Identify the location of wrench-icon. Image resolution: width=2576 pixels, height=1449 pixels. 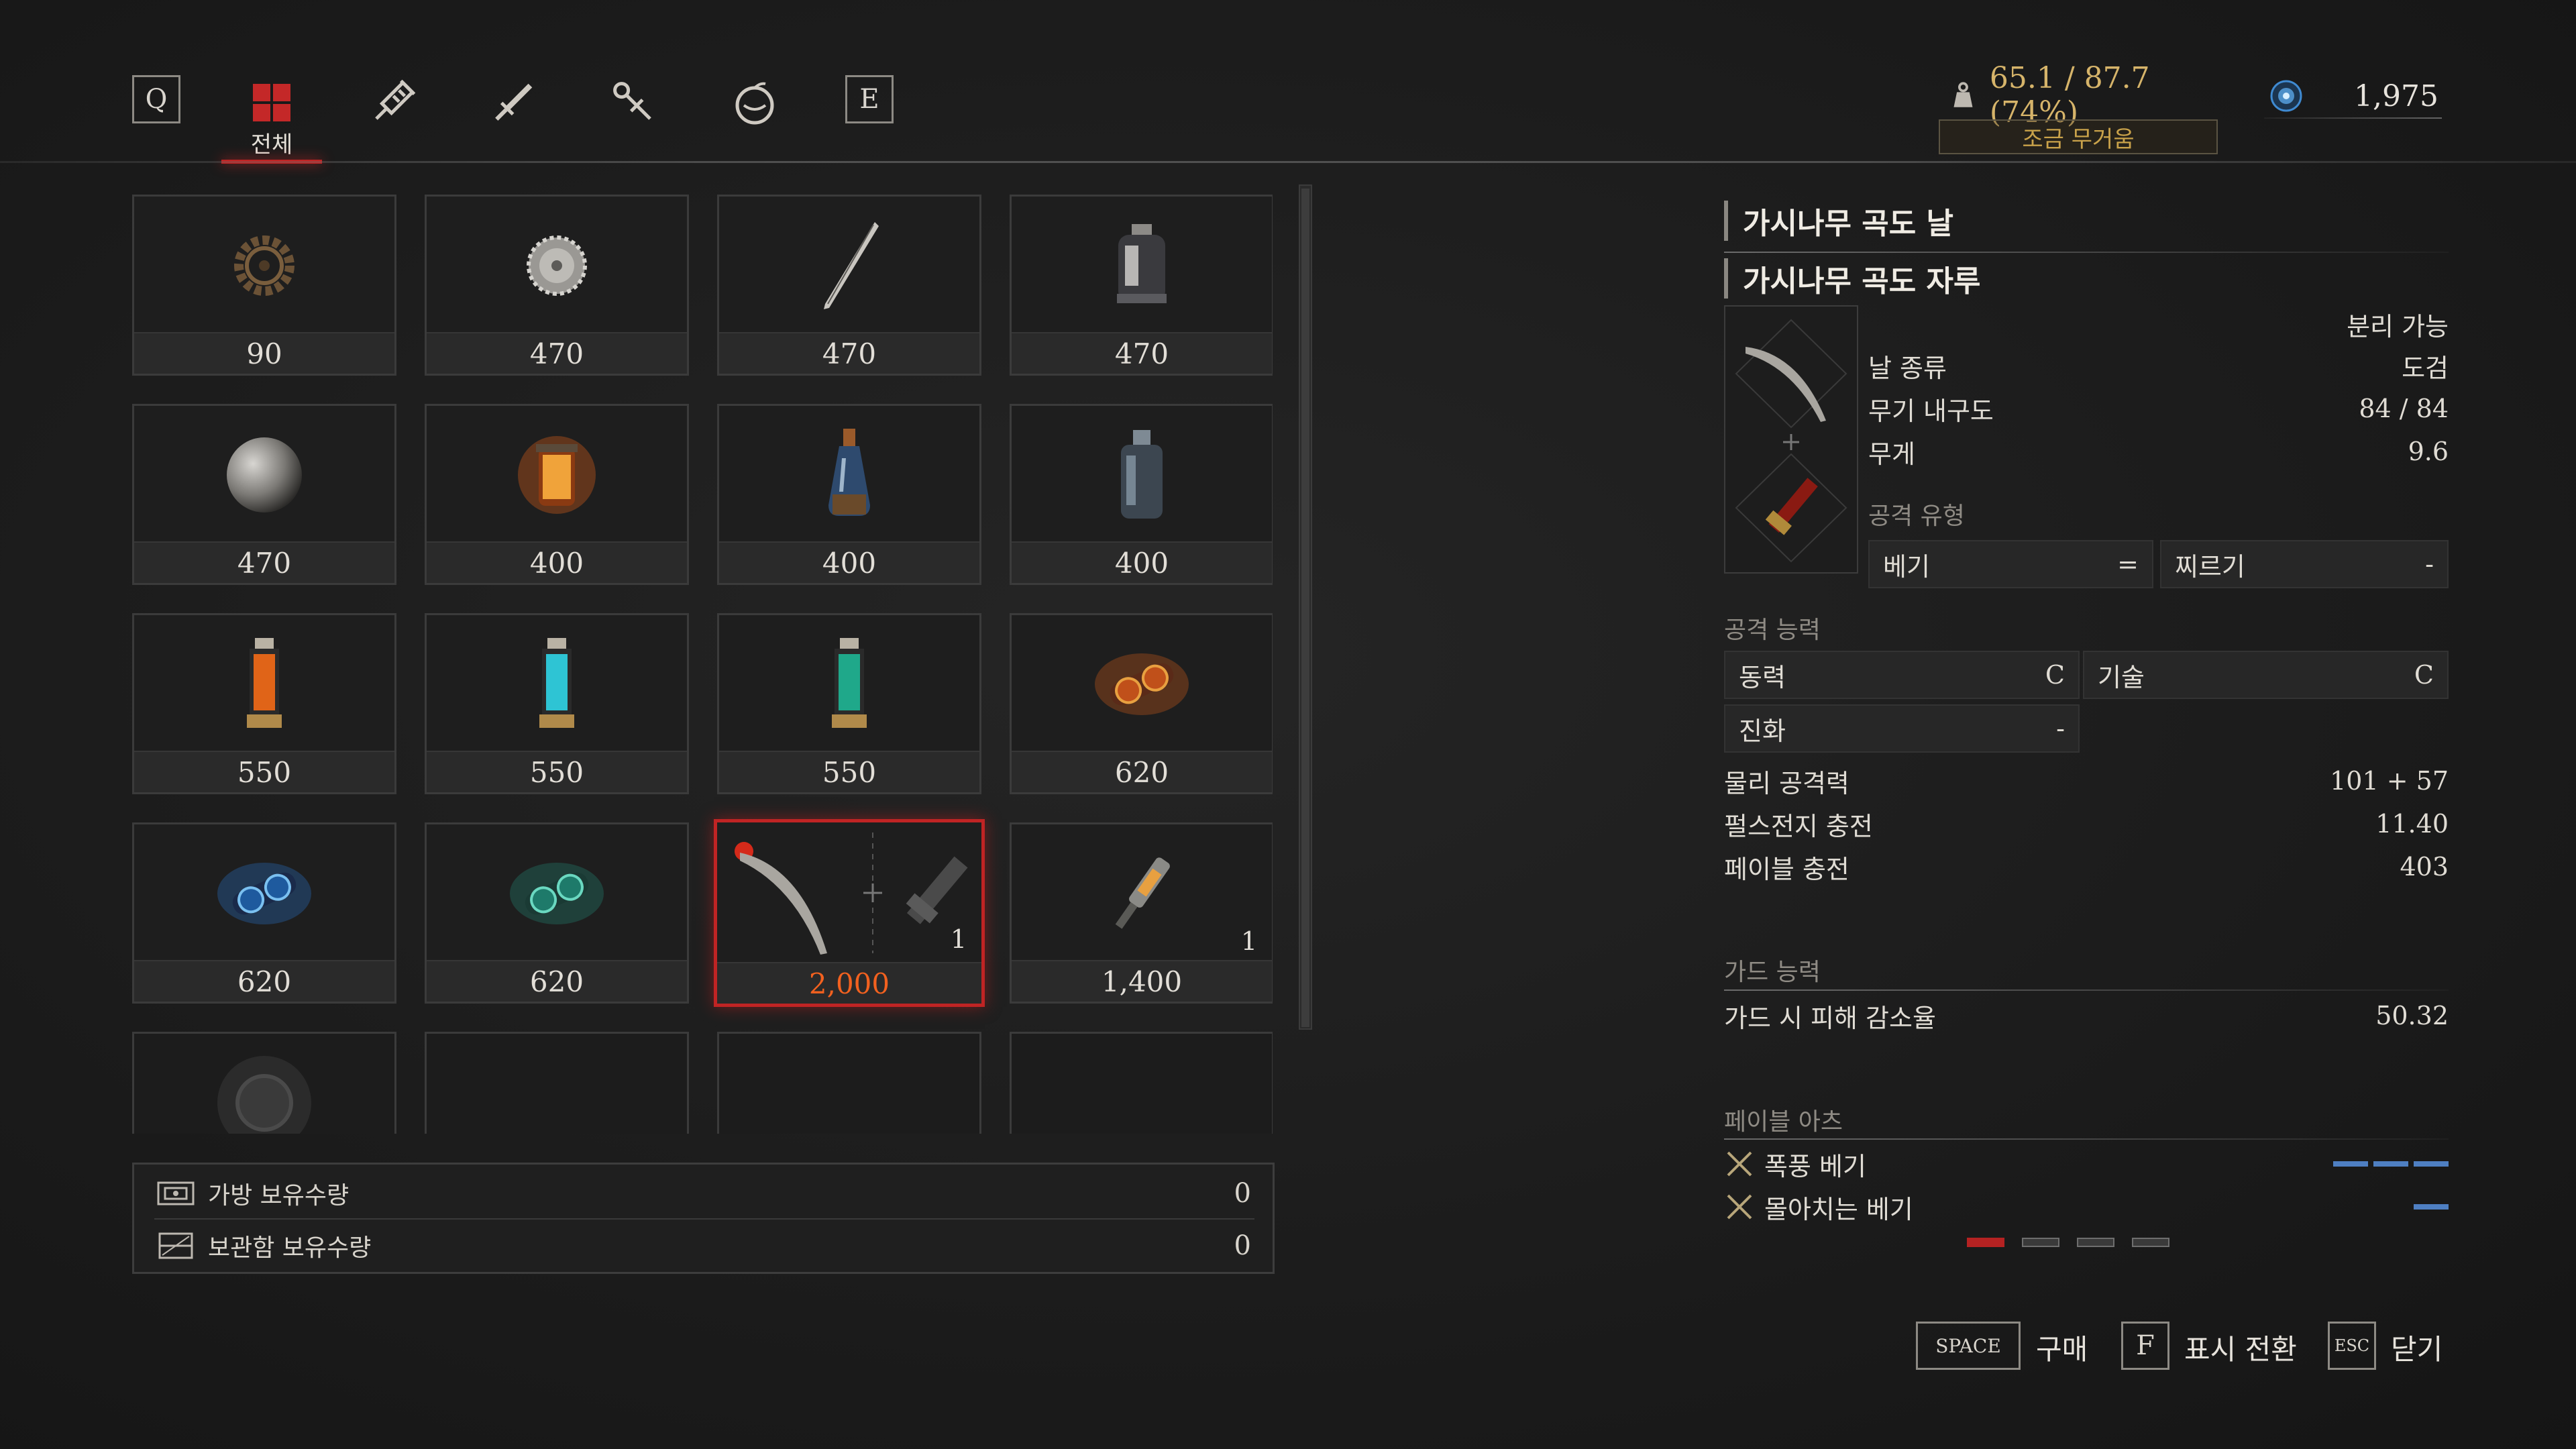
(634, 102).